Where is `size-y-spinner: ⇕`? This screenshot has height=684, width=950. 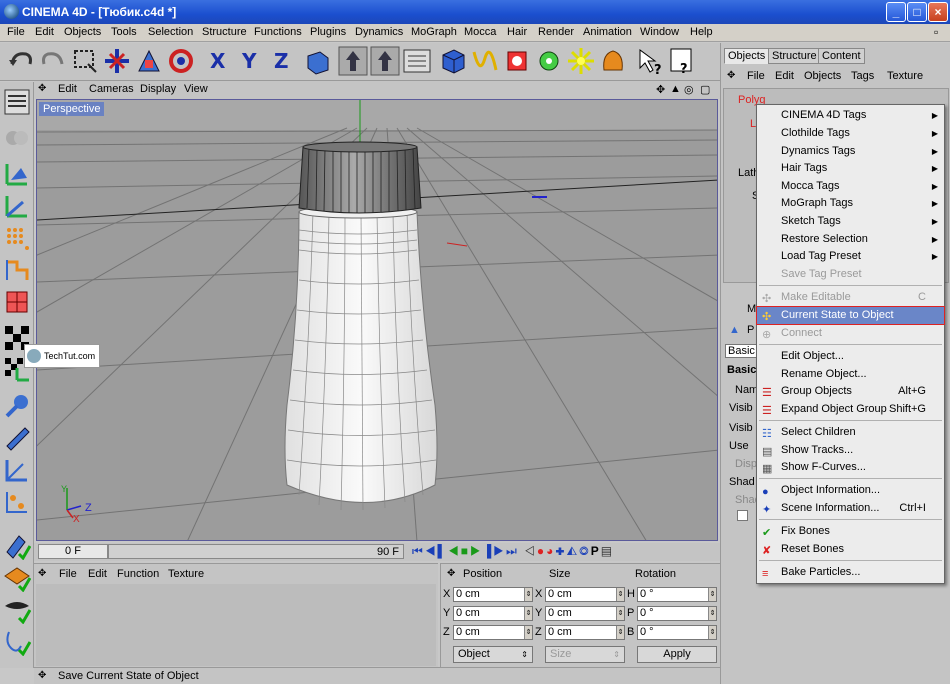
size-y-spinner: ⇕ is located at coordinates (620, 613).